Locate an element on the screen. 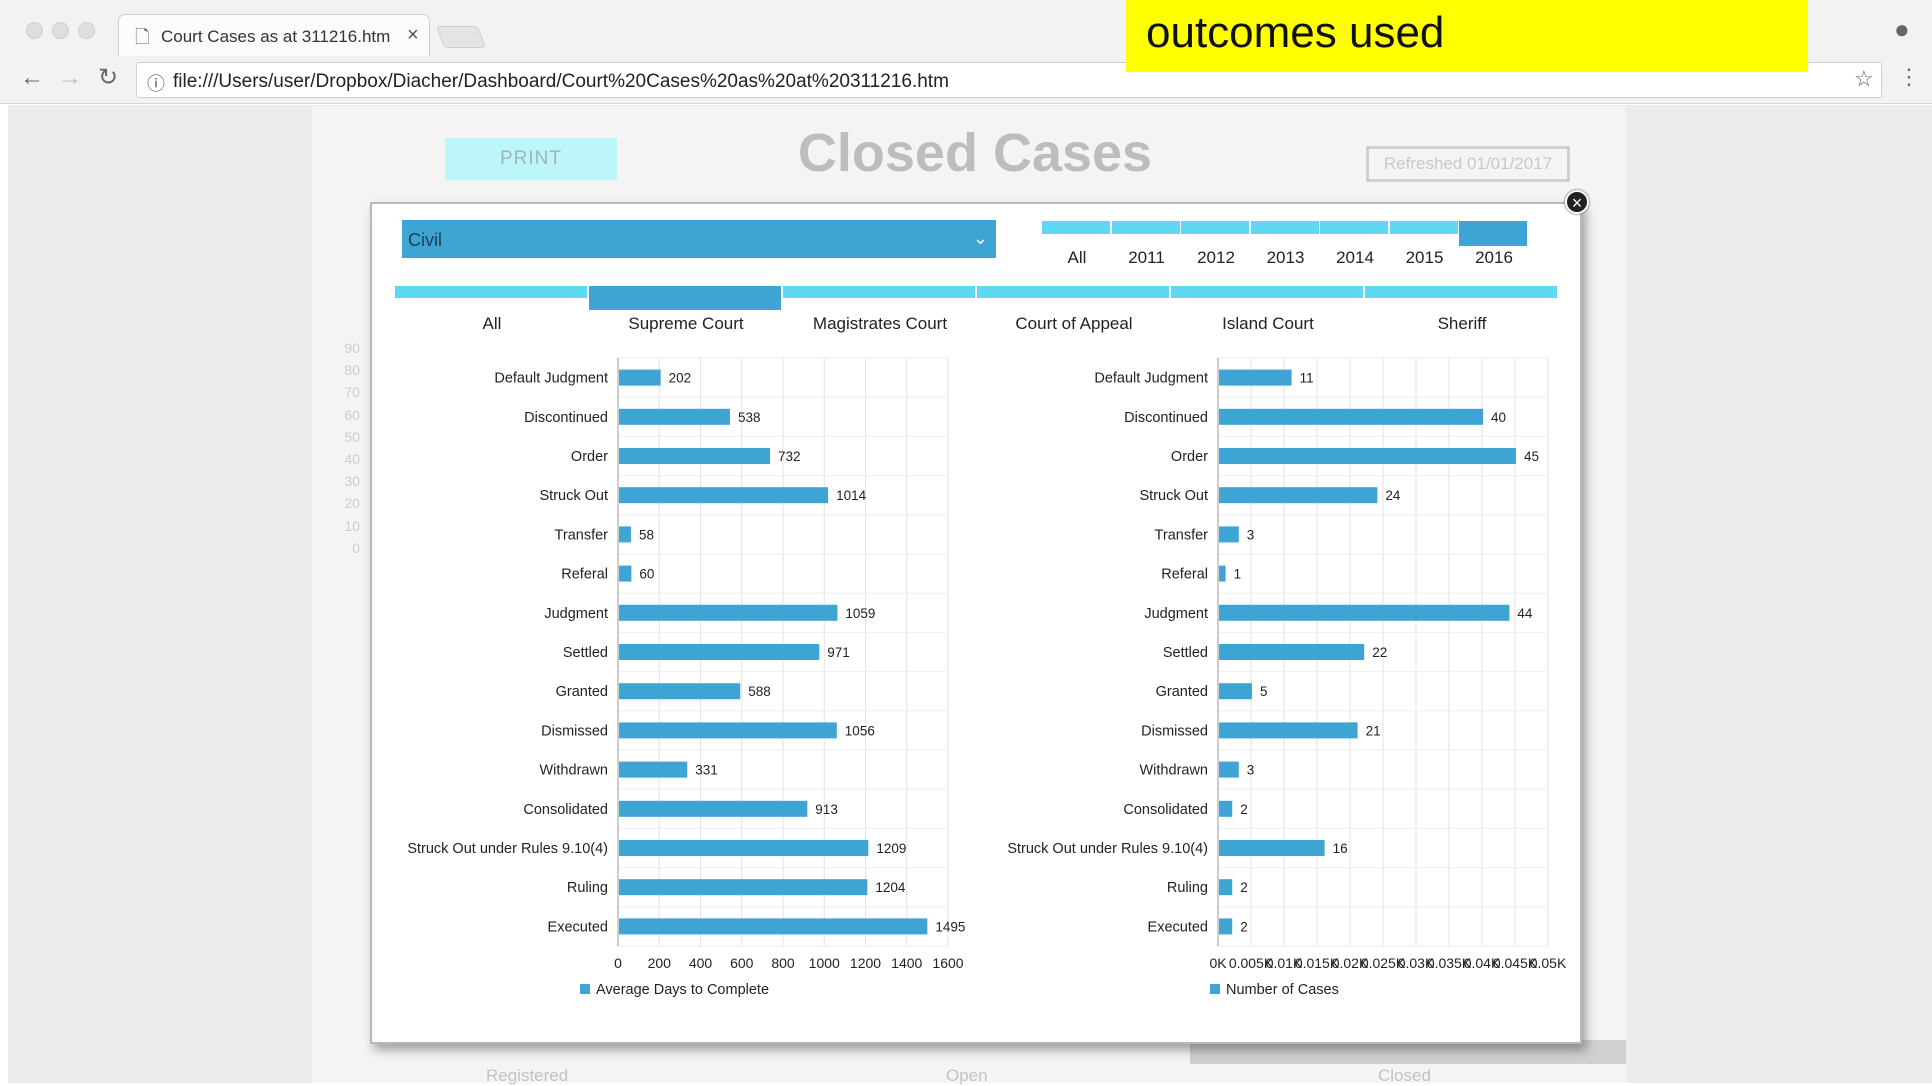  category-label: Discontinued is located at coordinates (1166, 418).